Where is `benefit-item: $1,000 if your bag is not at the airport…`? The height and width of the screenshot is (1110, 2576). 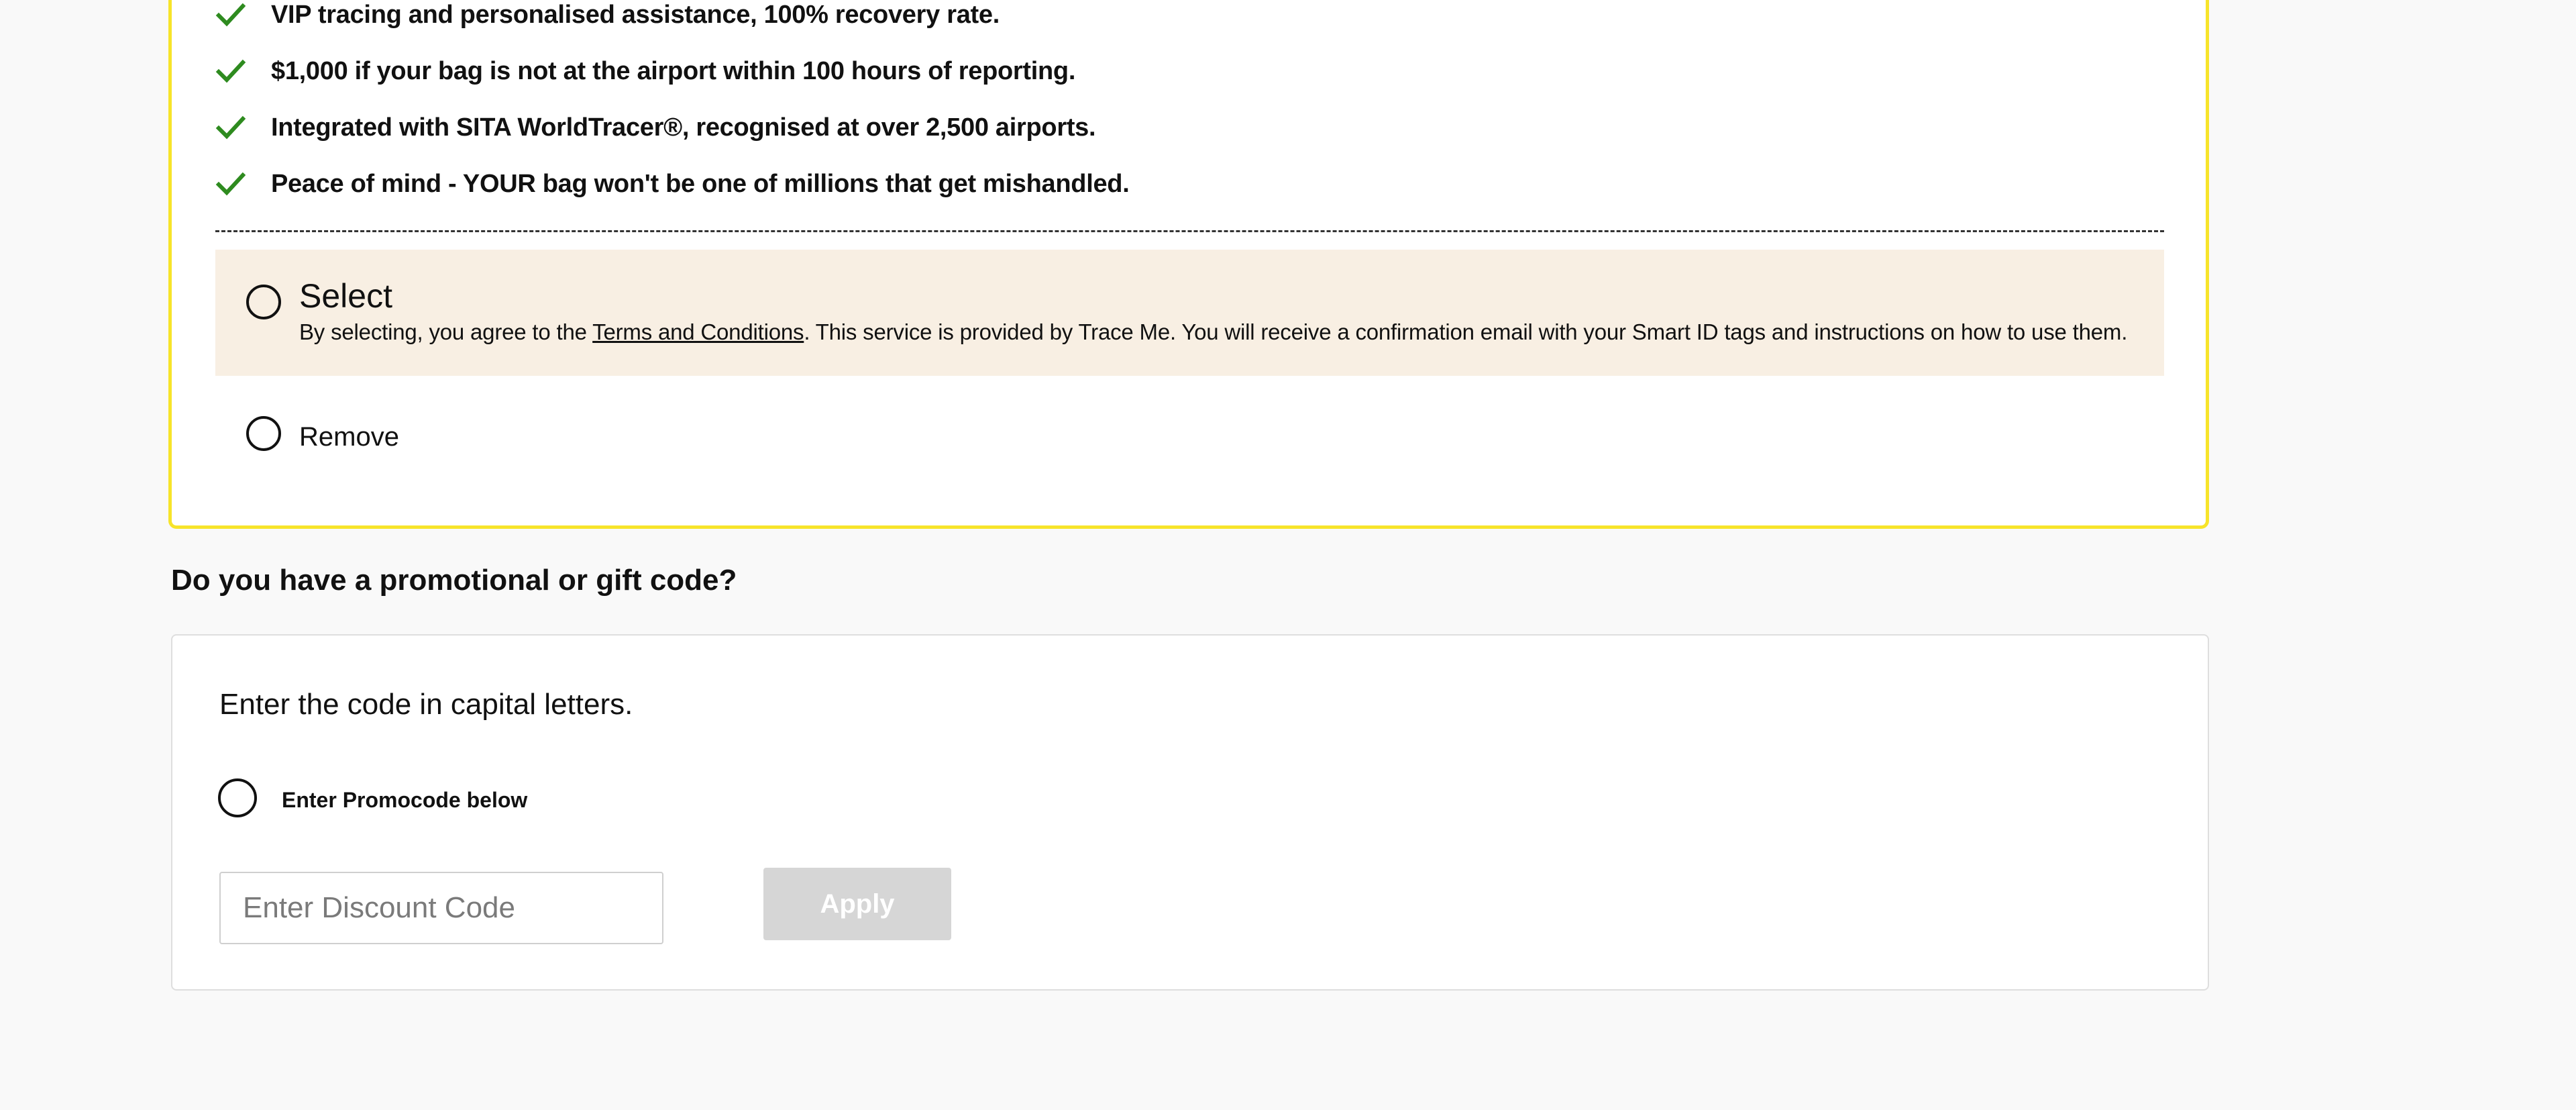 benefit-item: $1,000 if your bag is not at the airport… is located at coordinates (672, 71).